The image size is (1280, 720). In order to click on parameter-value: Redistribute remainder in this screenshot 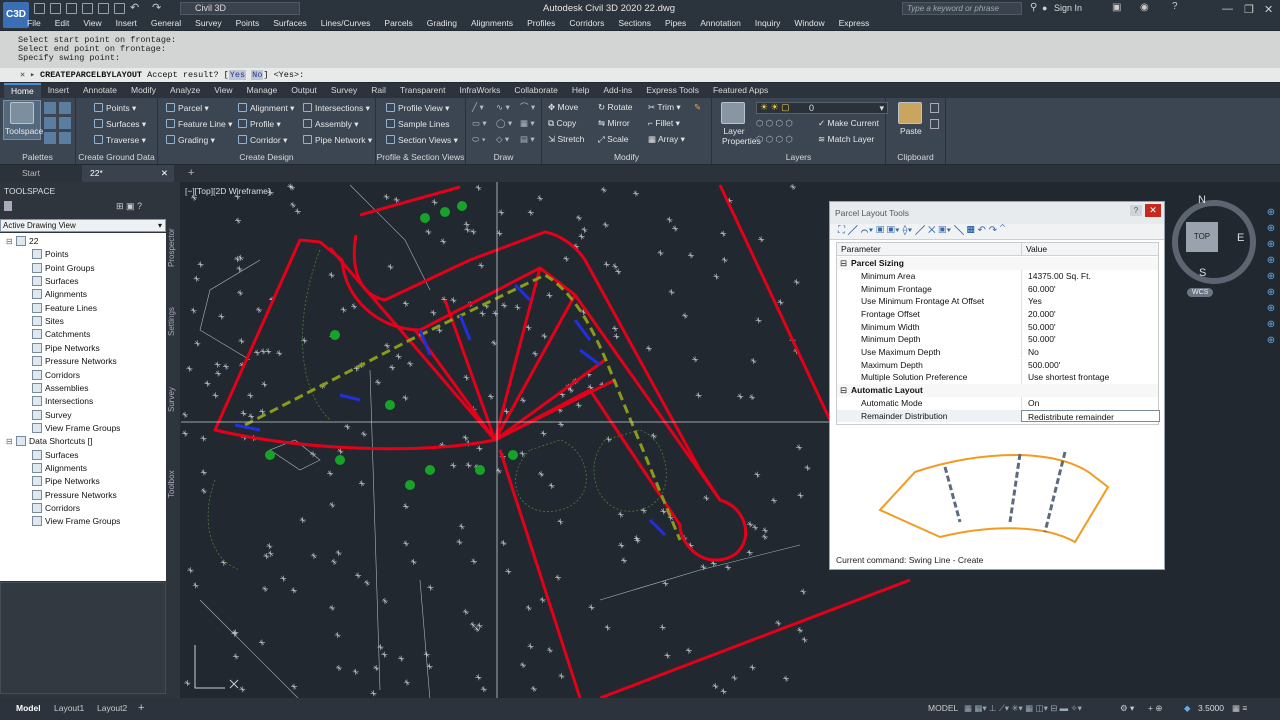, I will do `click(1090, 416)`.